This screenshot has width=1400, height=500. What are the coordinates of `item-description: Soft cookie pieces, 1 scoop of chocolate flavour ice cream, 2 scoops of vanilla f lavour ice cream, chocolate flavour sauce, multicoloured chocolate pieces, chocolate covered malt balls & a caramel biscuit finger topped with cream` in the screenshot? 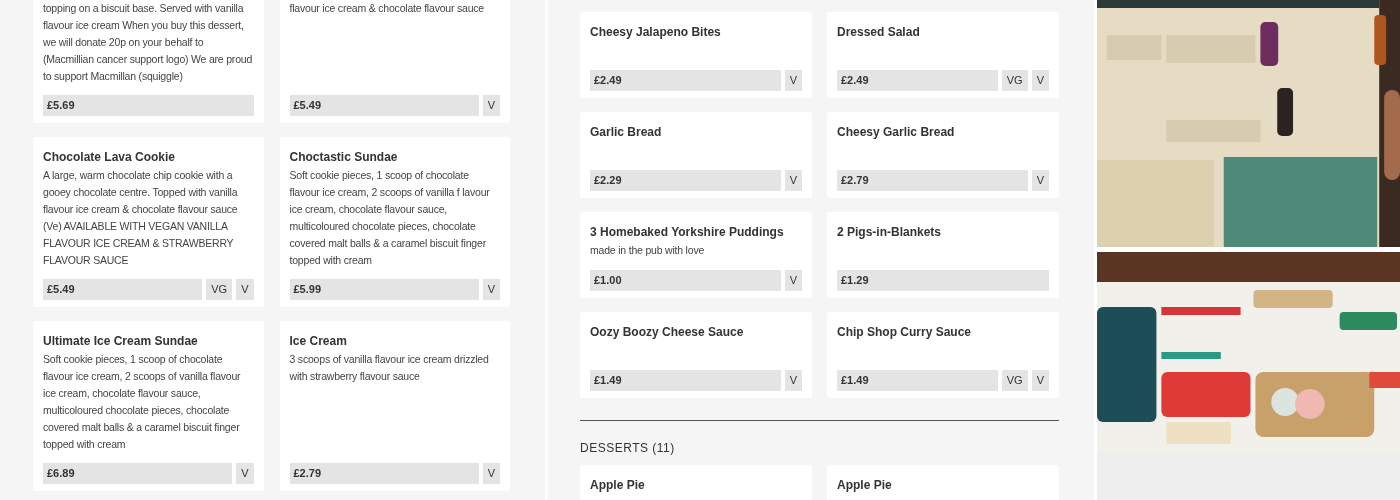 It's located at (390, 218).